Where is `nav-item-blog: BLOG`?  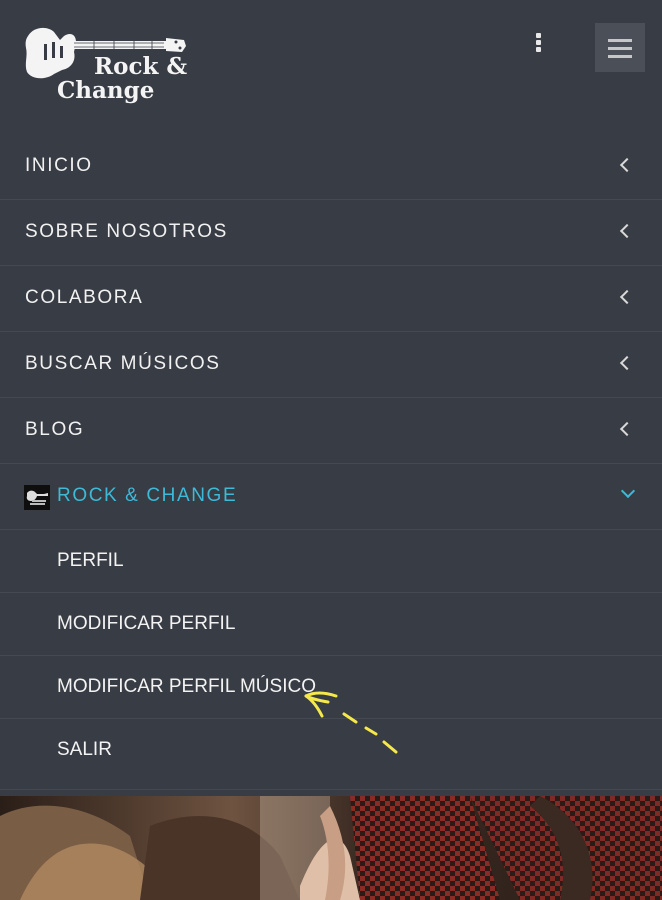 nav-item-blog: BLOG is located at coordinates (331, 431).